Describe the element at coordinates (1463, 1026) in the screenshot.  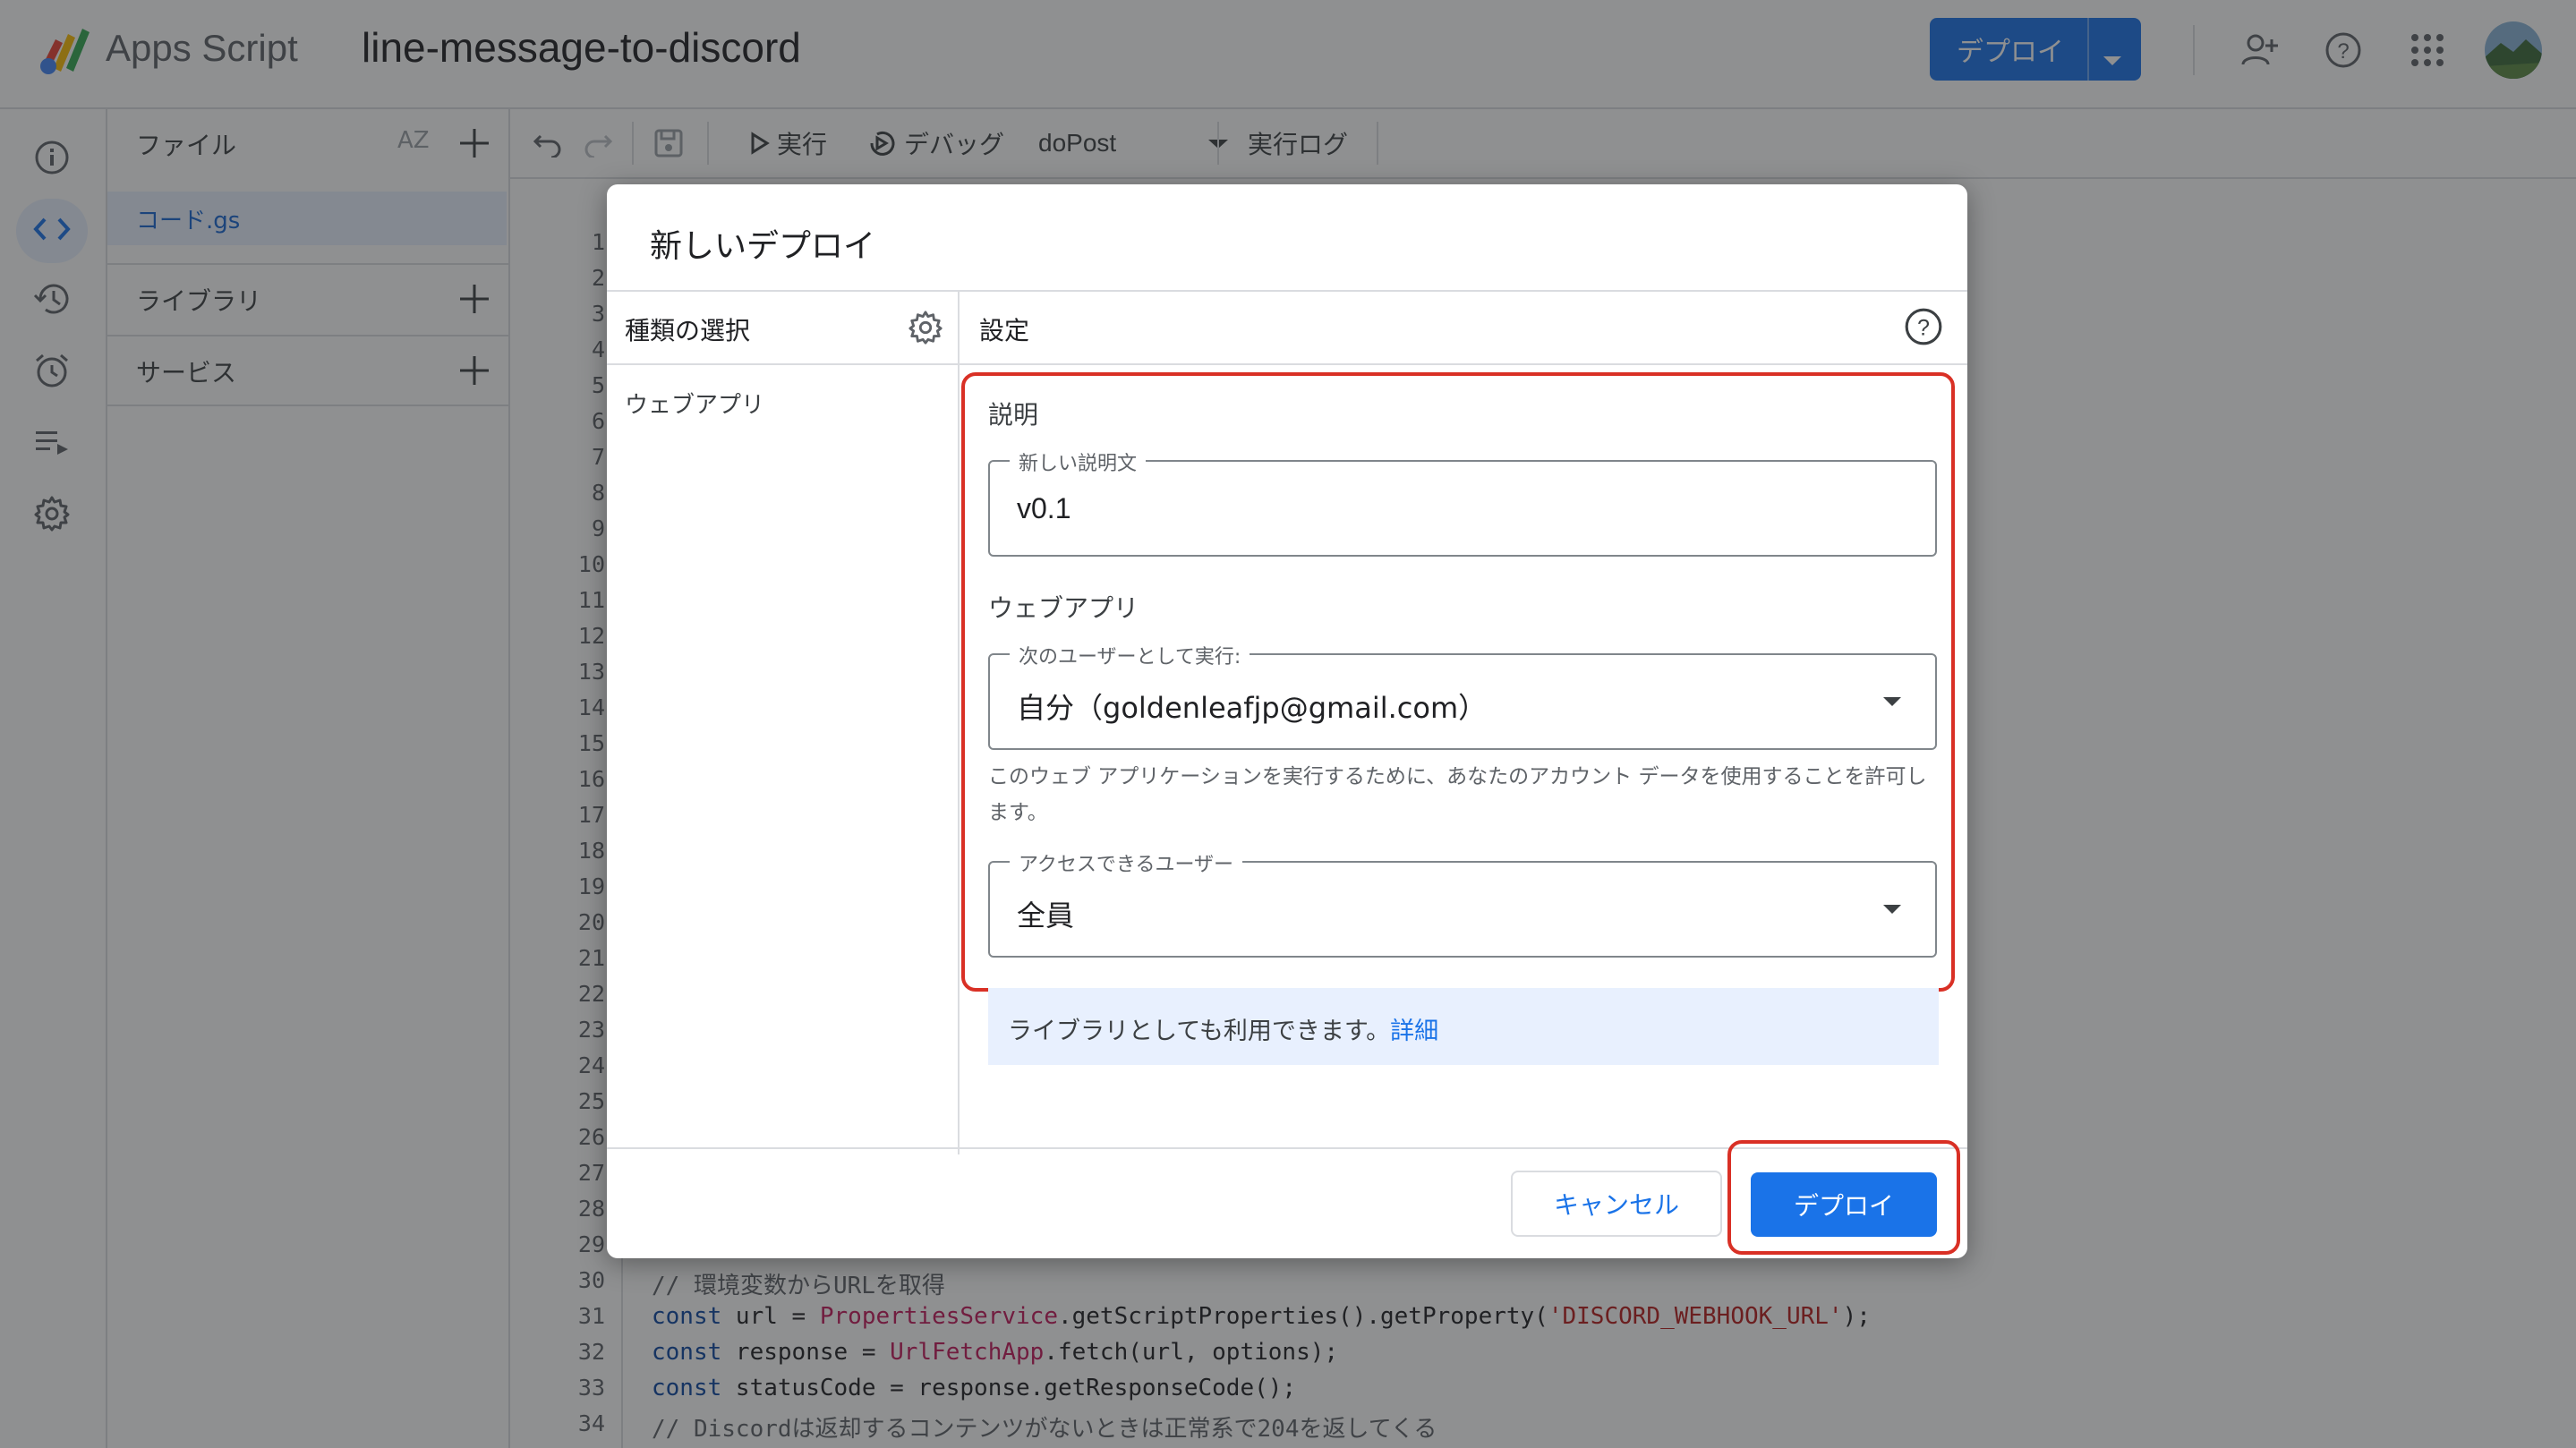
I see `library-note: ライブラリとしても利用できます。詳細` at that location.